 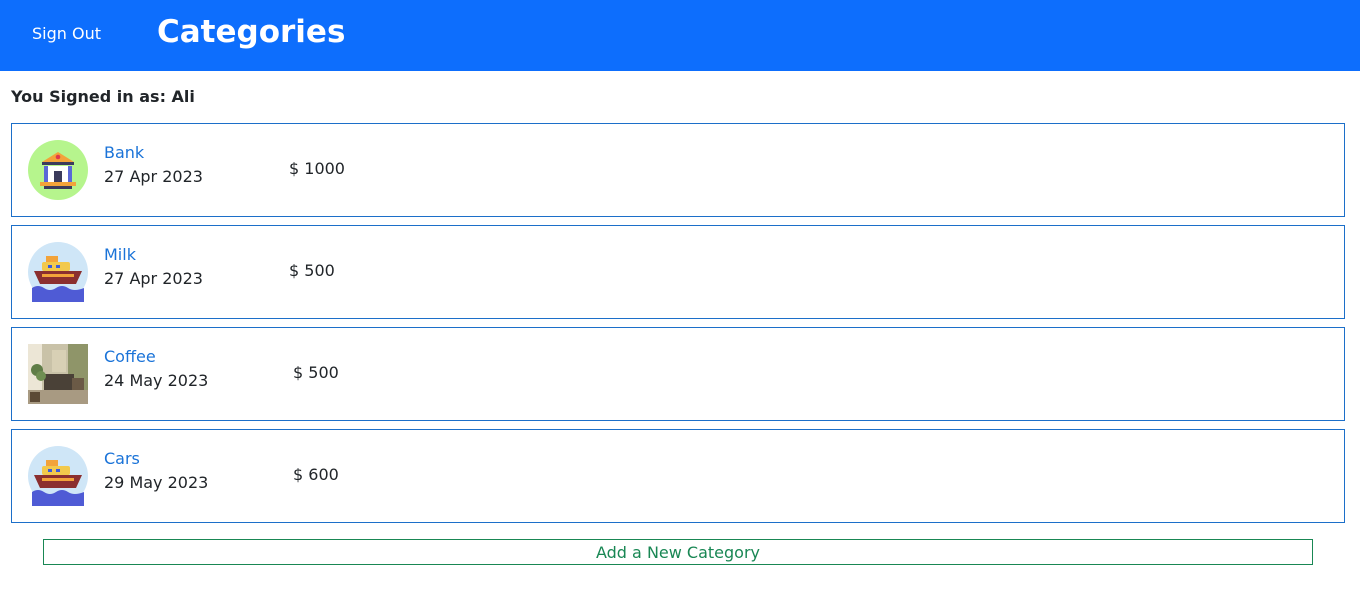 What do you see at coordinates (58, 170) in the screenshot?
I see `bank-icon` at bounding box center [58, 170].